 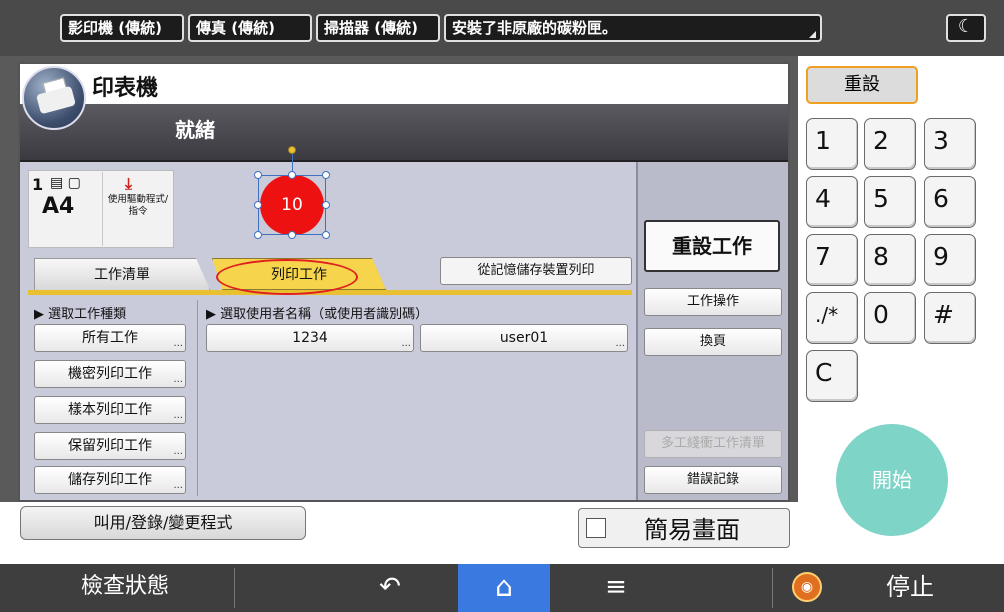 I want to click on tile-driver-label: 使用驅動程式/指令, so click(x=138, y=205).